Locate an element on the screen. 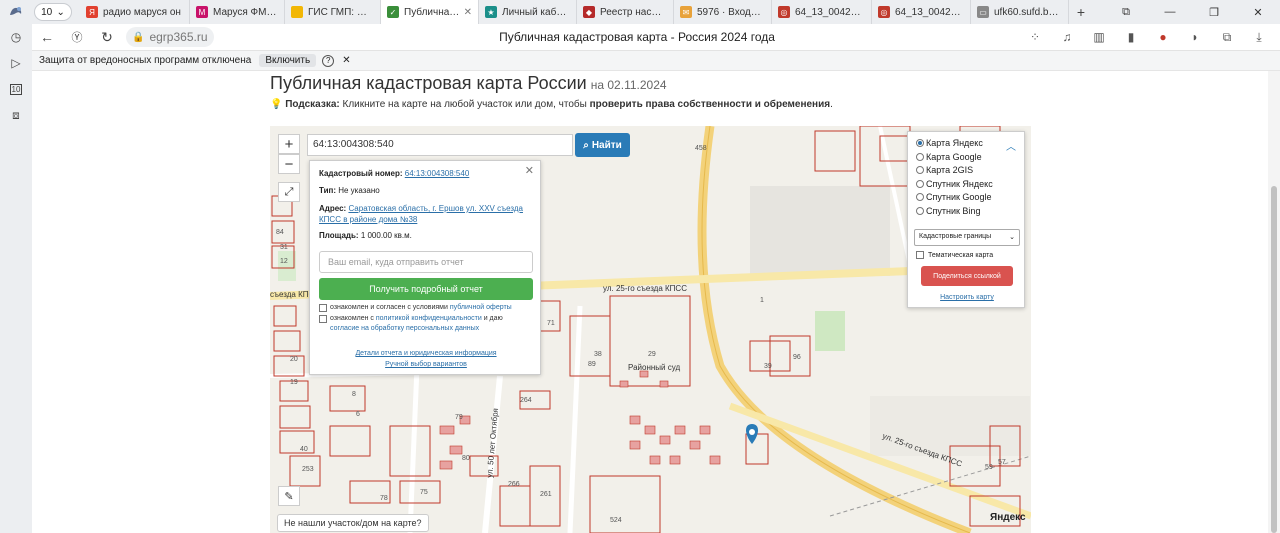 The image size is (1280, 533). headphones-icon: ♫ is located at coordinates (1067, 37).